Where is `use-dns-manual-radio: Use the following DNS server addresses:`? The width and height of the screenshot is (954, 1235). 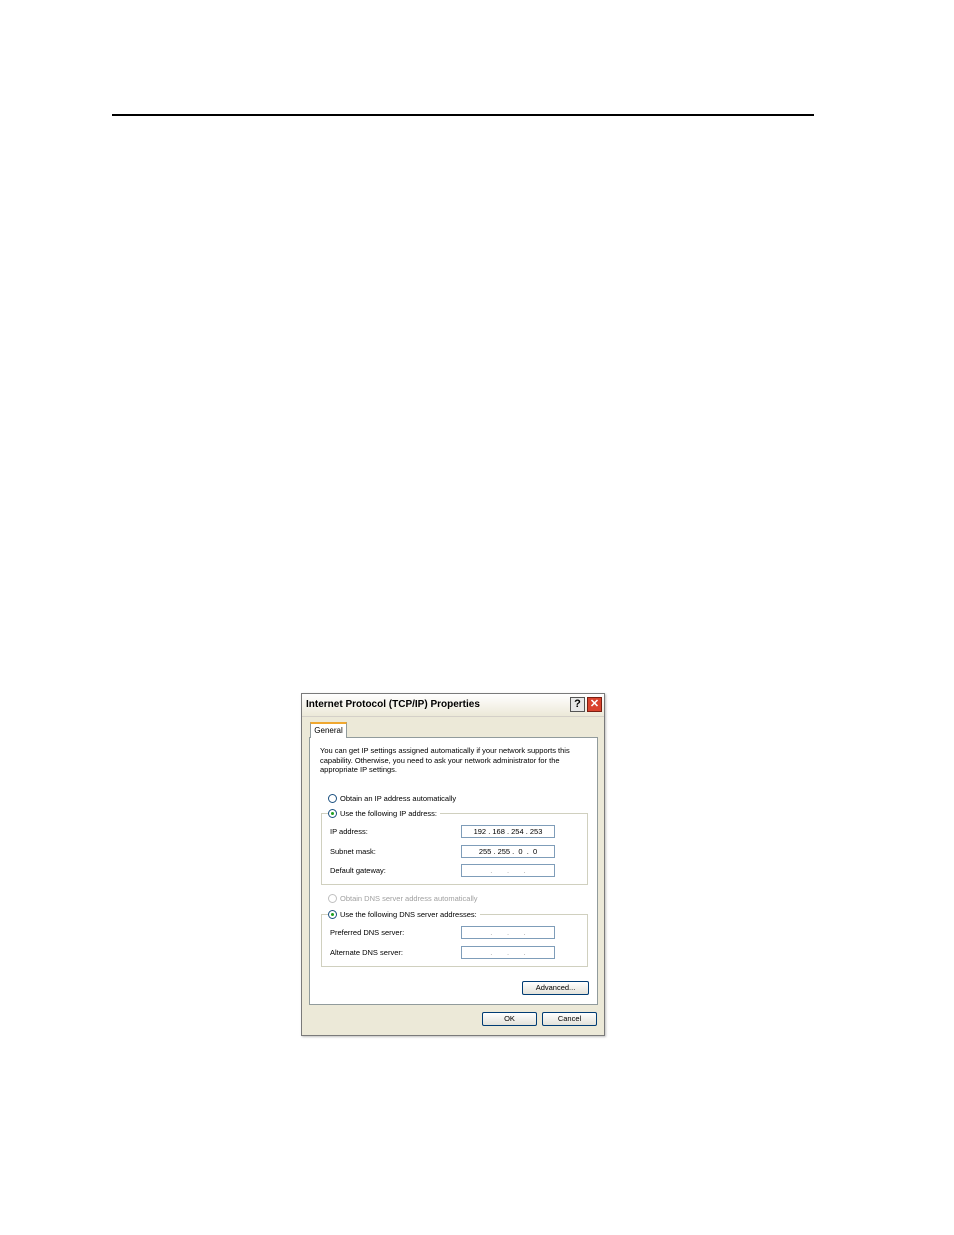 use-dns-manual-radio: Use the following DNS server addresses: is located at coordinates (404, 914).